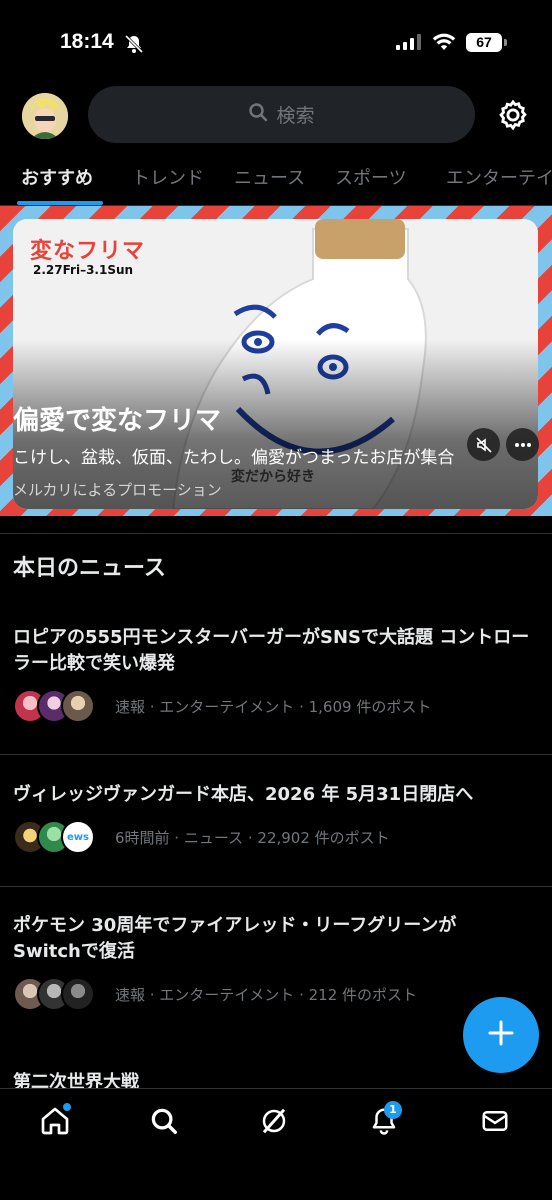  What do you see at coordinates (55, 1123) in the screenshot?
I see `nav-home` at bounding box center [55, 1123].